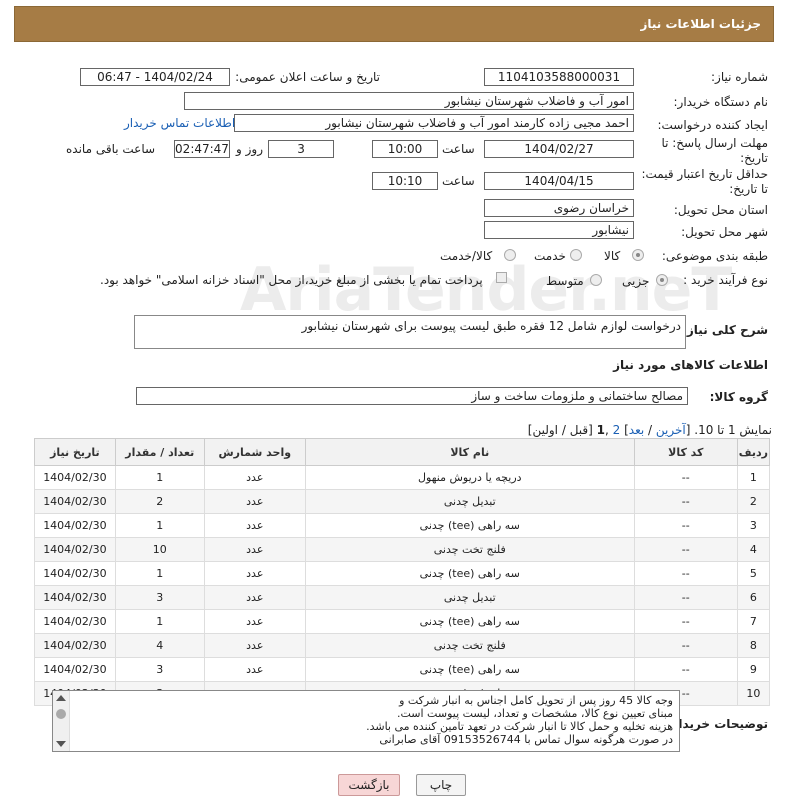 This screenshot has height=810, width=788. I want to click on deadline-date-field: 1404/02/27, so click(559, 149).